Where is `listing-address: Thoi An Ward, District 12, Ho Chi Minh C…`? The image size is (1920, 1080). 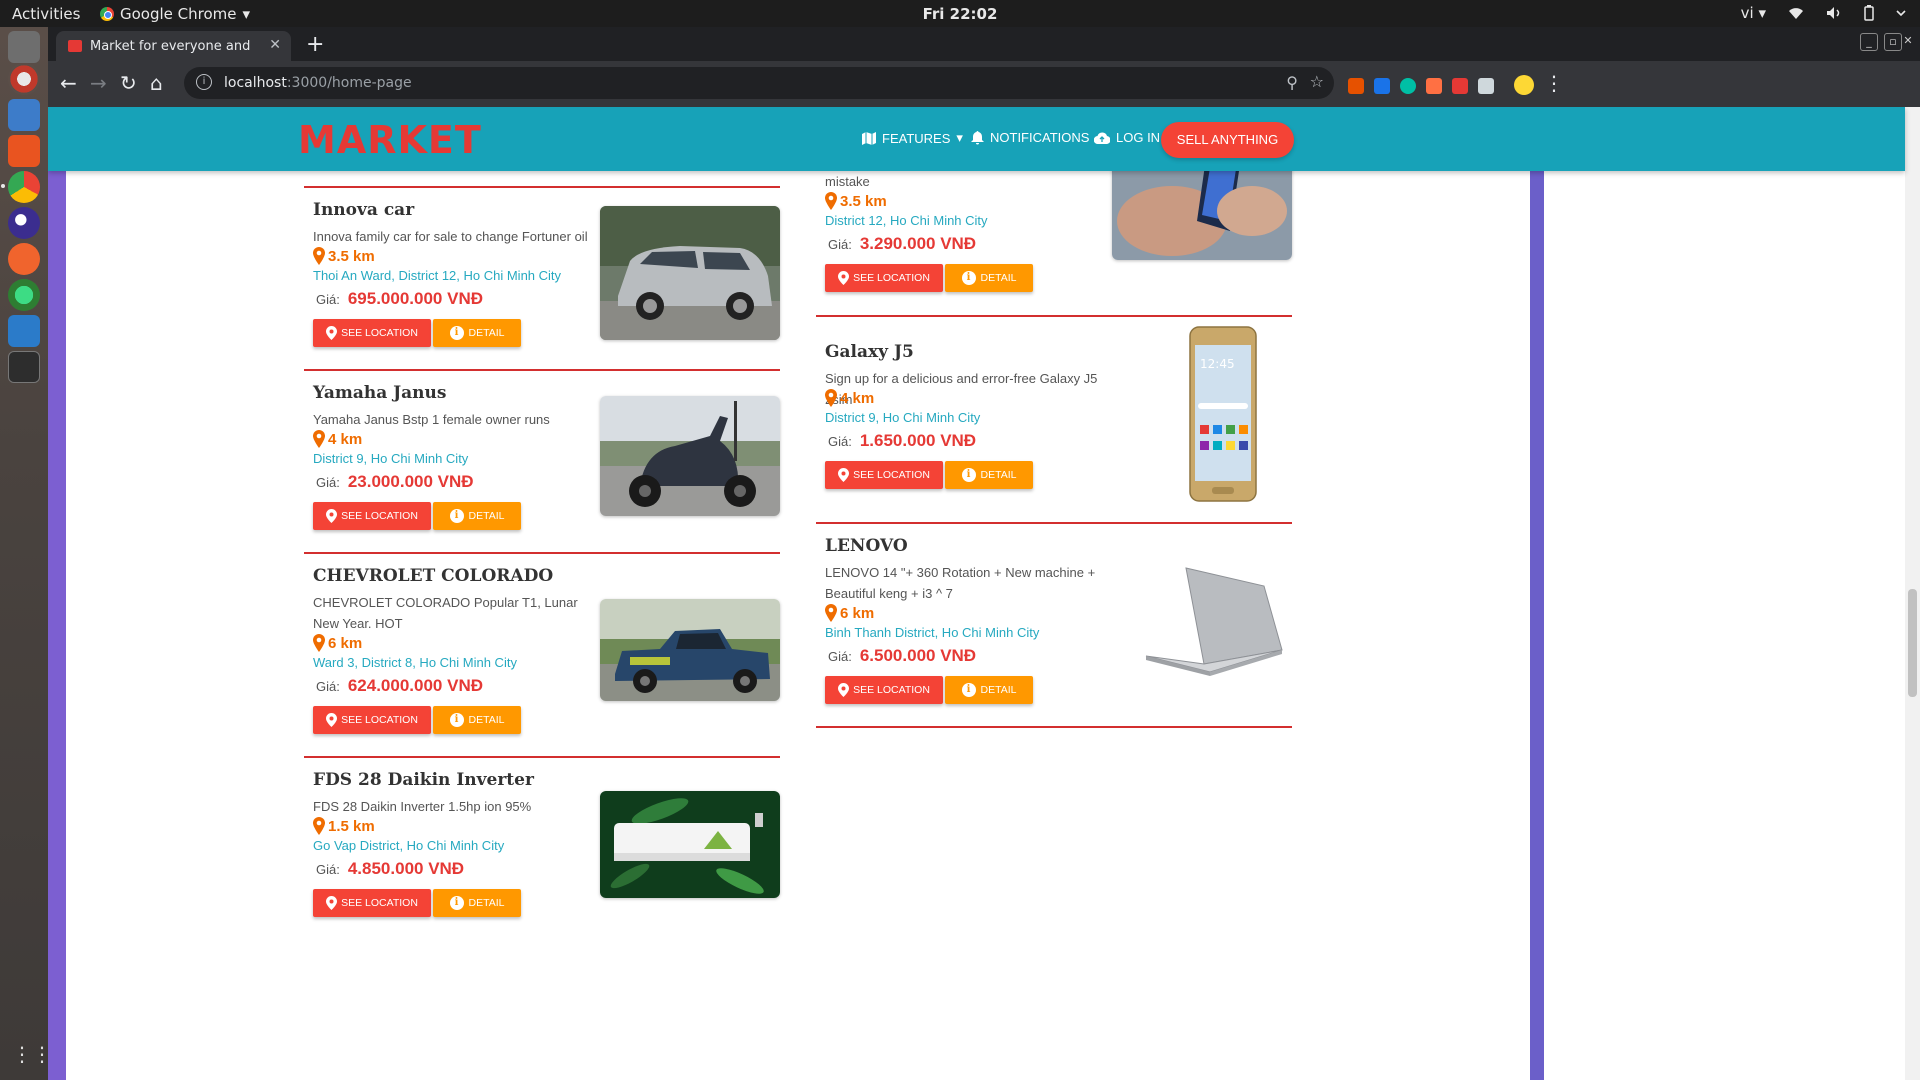 listing-address: Thoi An Ward, District 12, Ho Chi Minh C… is located at coordinates (437, 275).